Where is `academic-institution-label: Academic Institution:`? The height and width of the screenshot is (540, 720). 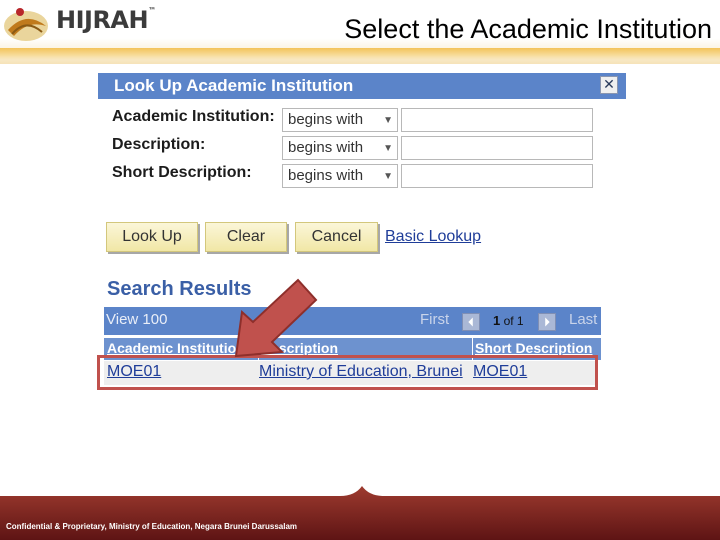
academic-institution-label: Academic Institution: is located at coordinates (193, 116).